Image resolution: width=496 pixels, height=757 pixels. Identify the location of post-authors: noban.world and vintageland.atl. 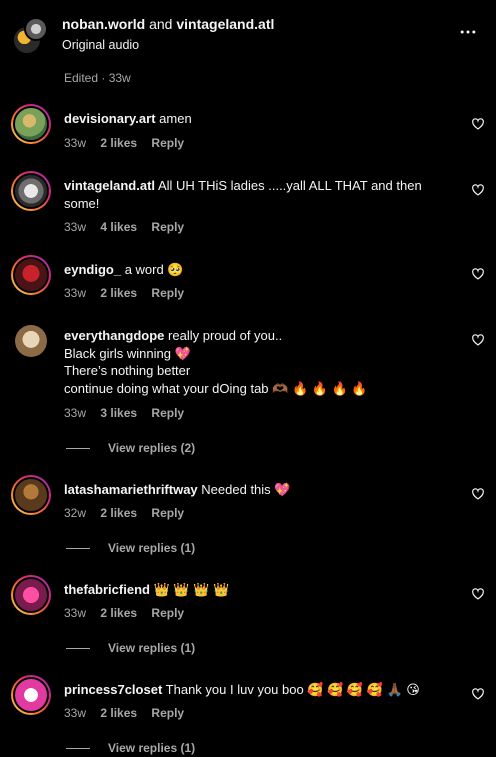
(168, 24).